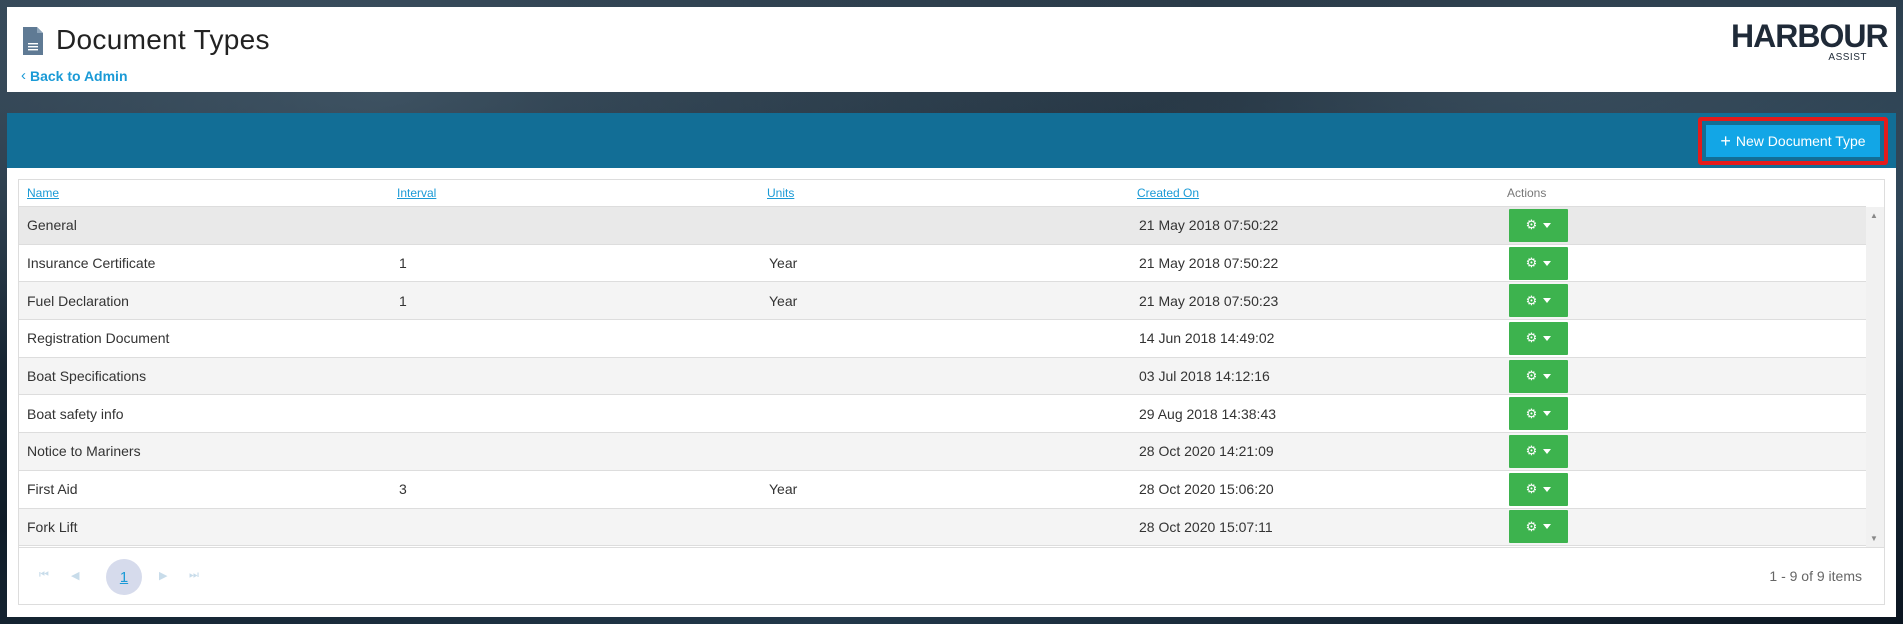  Describe the element at coordinates (1527, 193) in the screenshot. I see `actions-header-label: Actions` at that location.